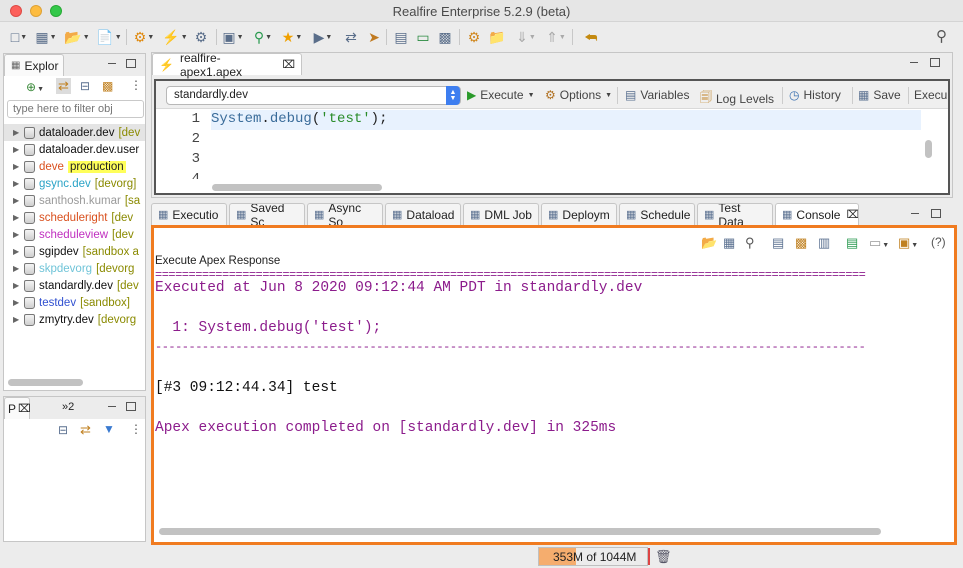 This screenshot has height=568, width=963. Describe the element at coordinates (474, 37) in the screenshot. I see `settings-icon: ⚙` at that location.